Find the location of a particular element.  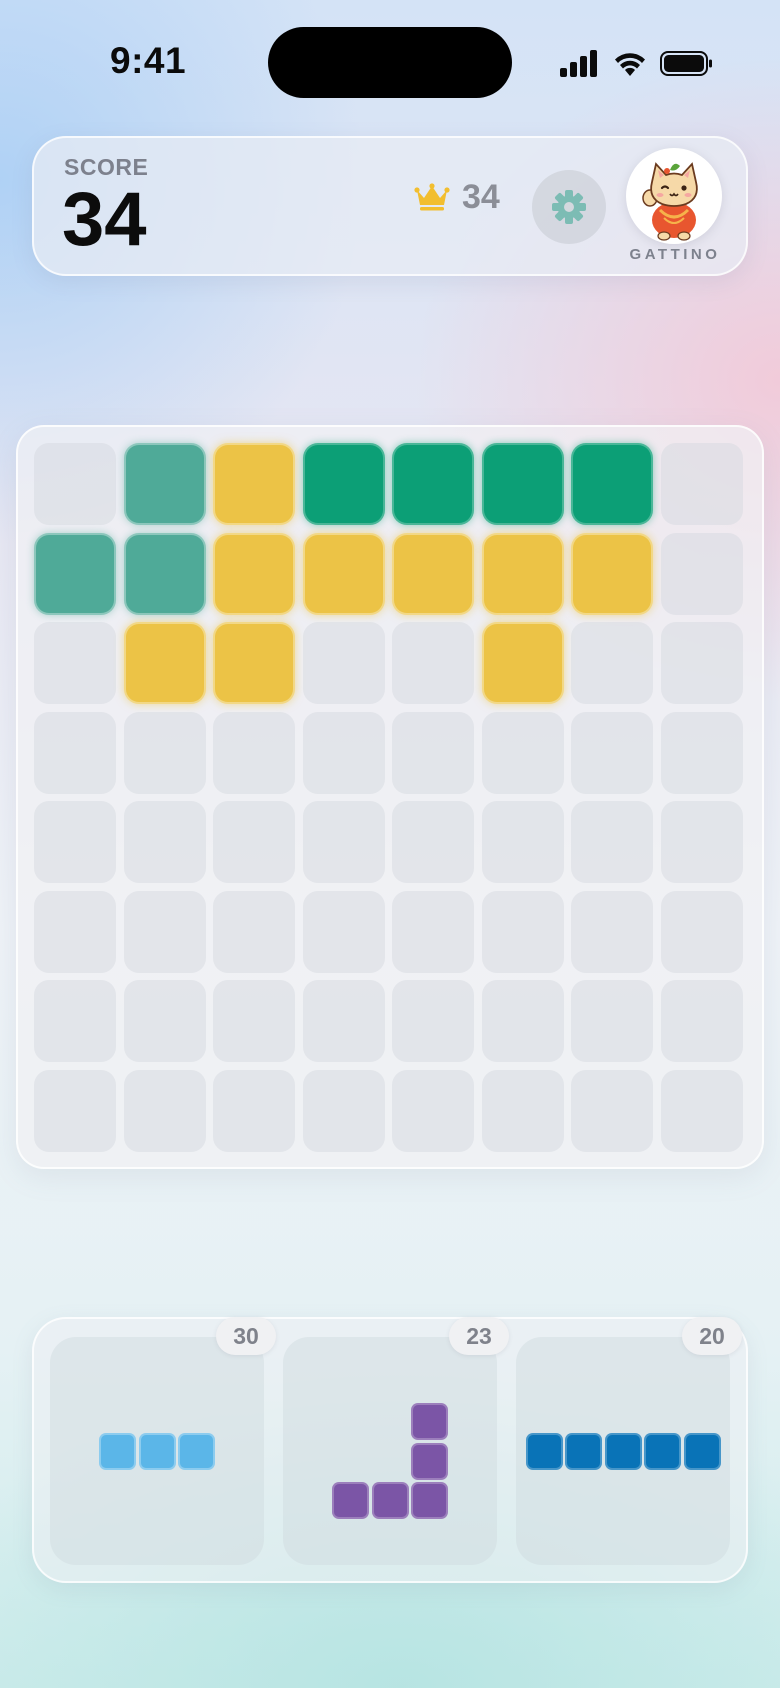

player-avatar is located at coordinates (674, 196).